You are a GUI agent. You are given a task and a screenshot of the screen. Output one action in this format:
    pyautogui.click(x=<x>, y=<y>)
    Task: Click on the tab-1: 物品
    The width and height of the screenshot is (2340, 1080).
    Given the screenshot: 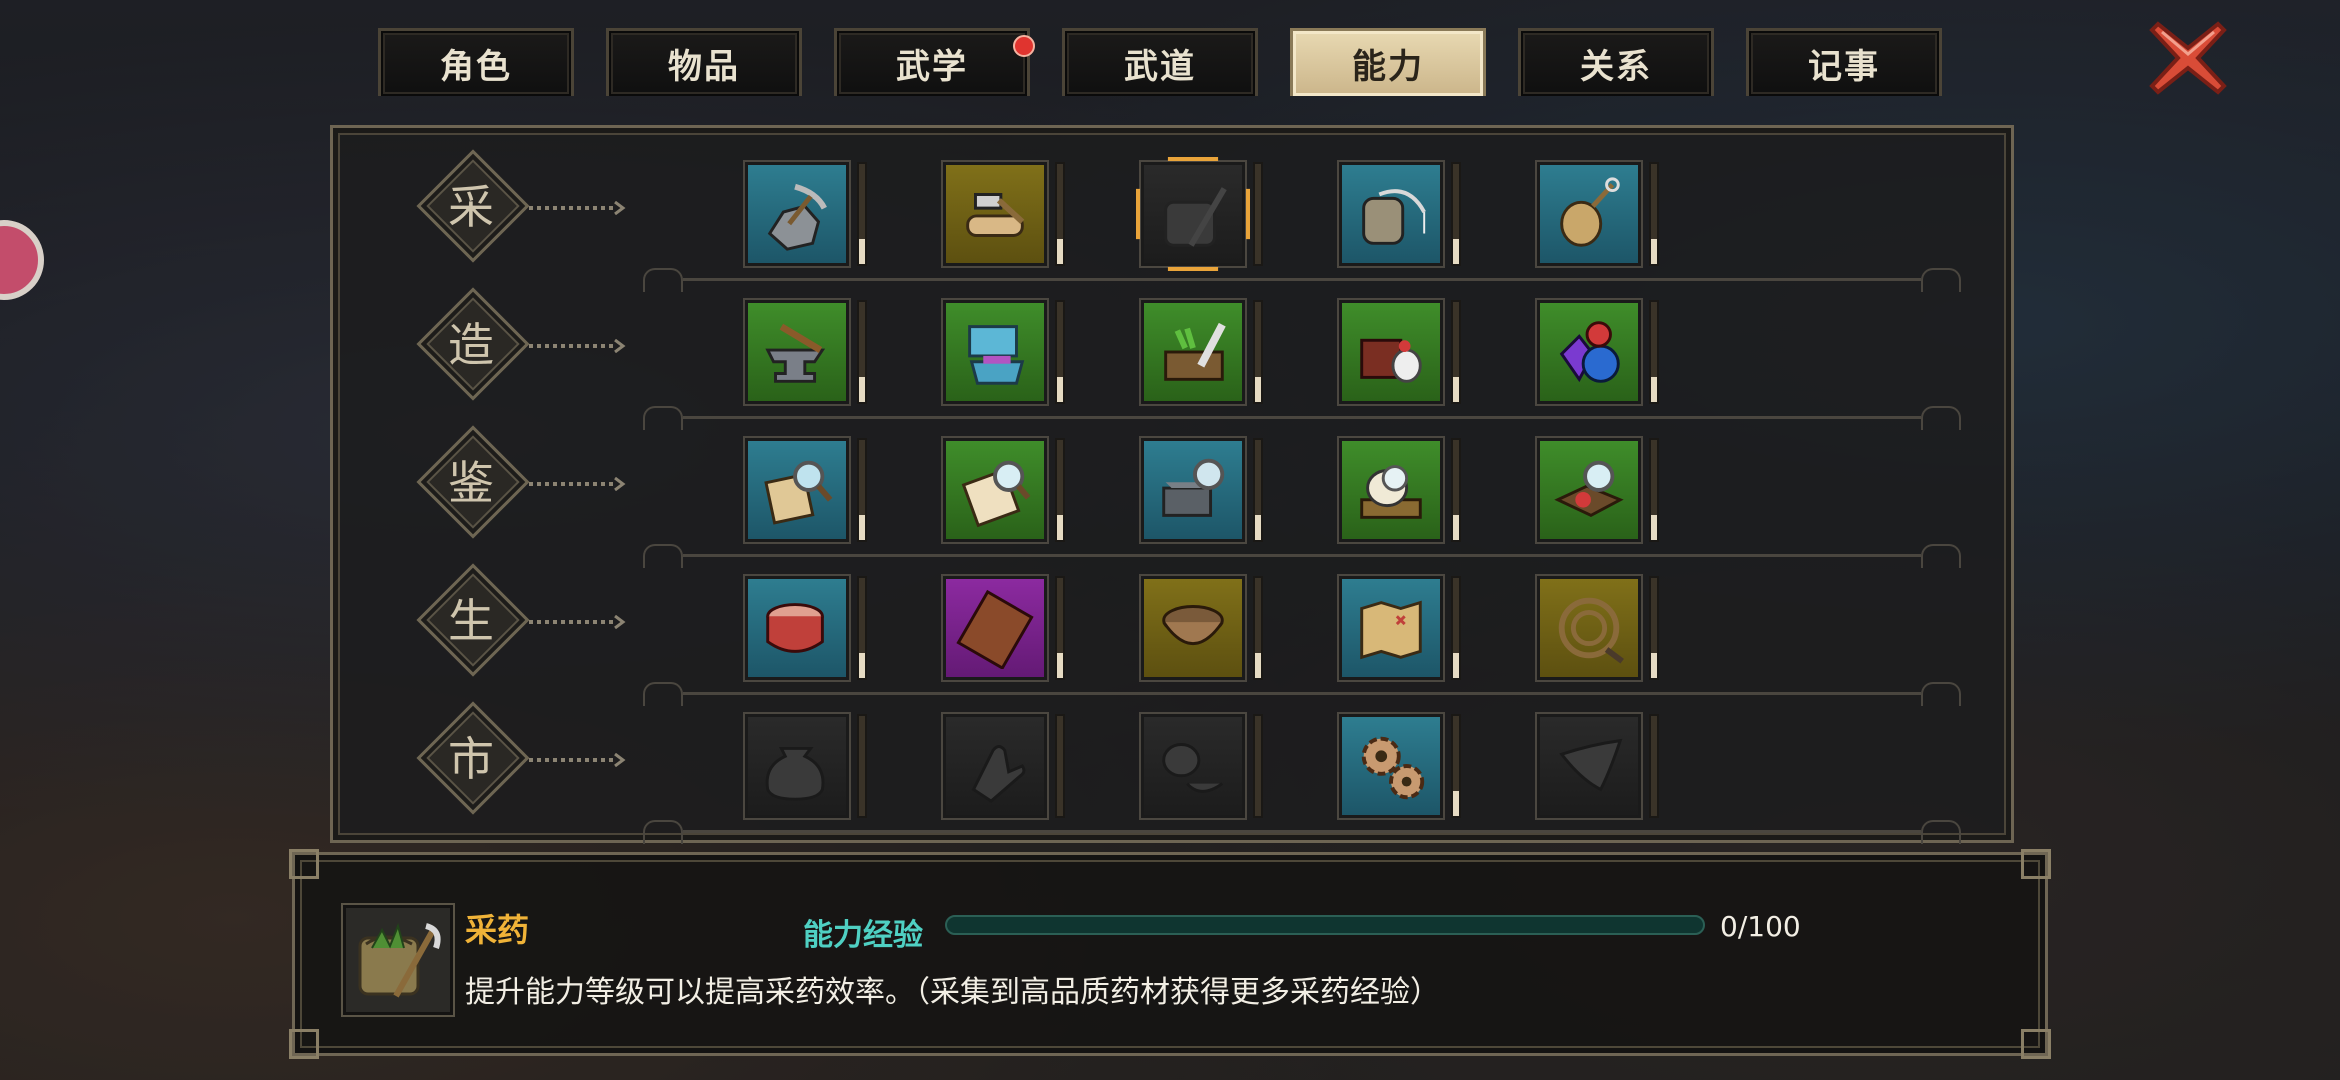 What is the action you would take?
    pyautogui.click(x=704, y=62)
    